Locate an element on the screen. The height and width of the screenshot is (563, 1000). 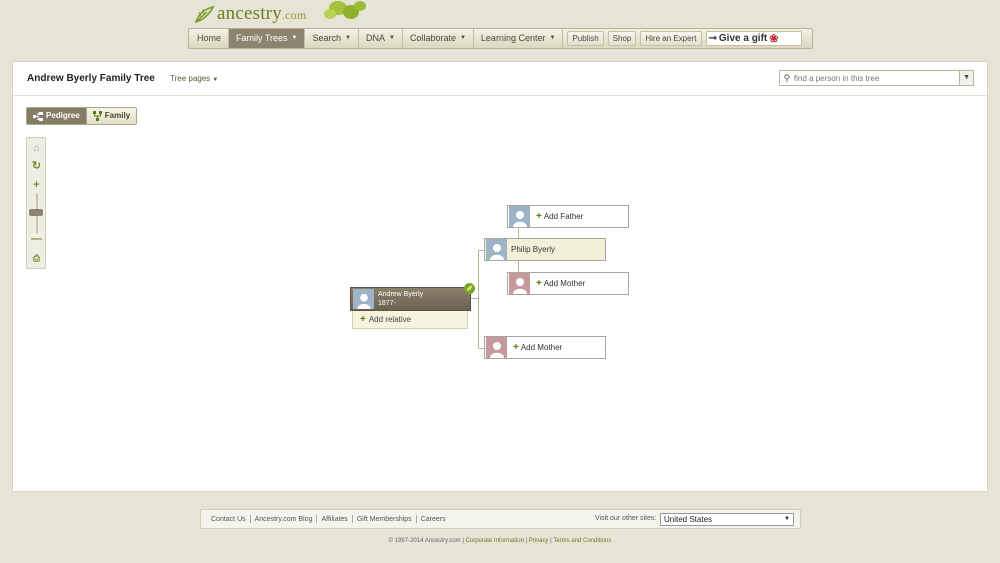
footer-link-affiliates: Affiliates is located at coordinates (334, 519).